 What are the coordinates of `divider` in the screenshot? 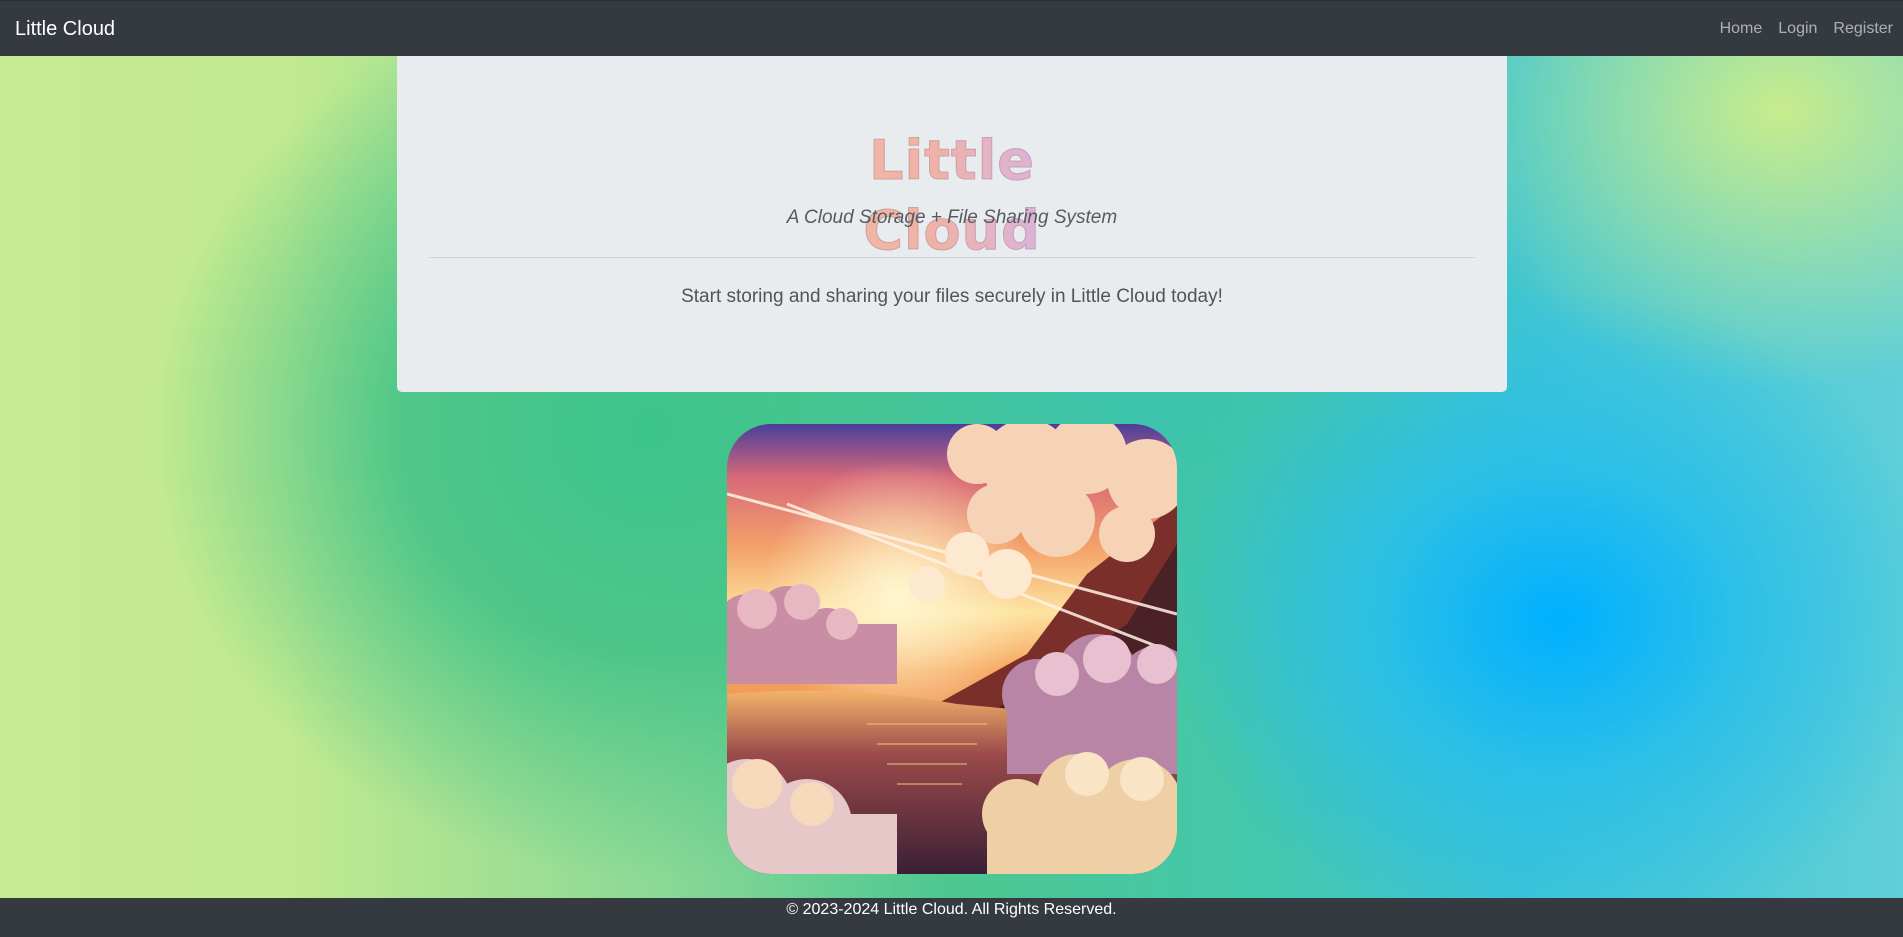 It's located at (952, 257).